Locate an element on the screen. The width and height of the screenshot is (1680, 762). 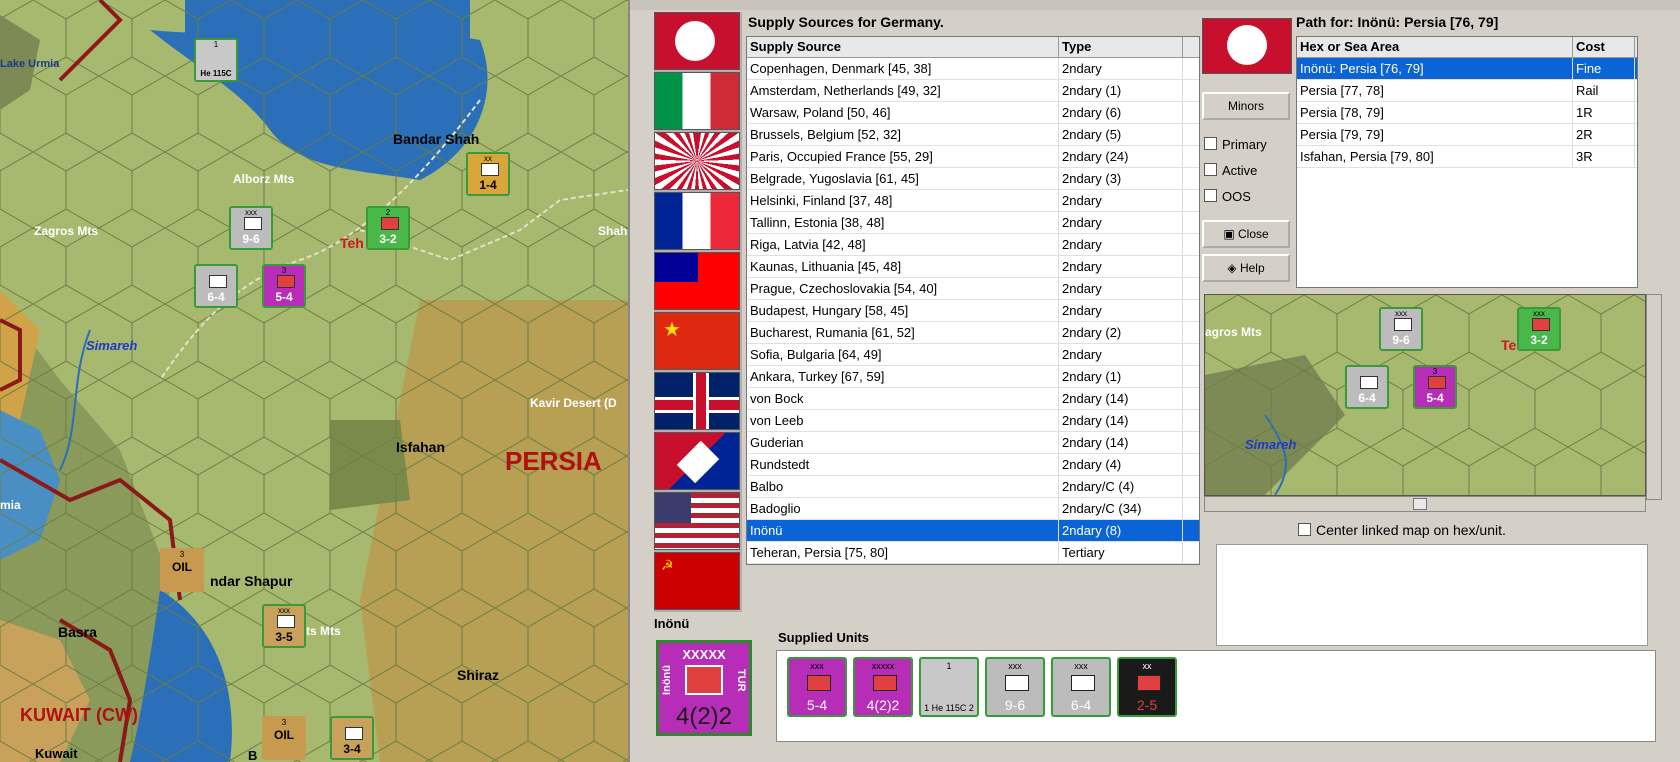
oos-checkbox: OOS is located at coordinates (1227, 196).